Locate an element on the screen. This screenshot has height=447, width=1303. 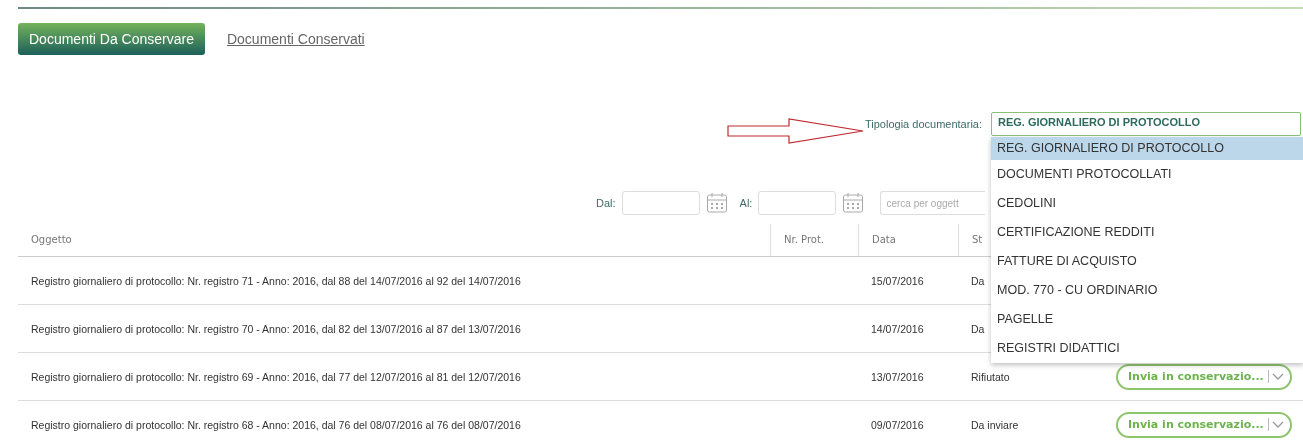
type-select: REG. GIORNALIERO DI PROTOCOLLO is located at coordinates (1146, 124).